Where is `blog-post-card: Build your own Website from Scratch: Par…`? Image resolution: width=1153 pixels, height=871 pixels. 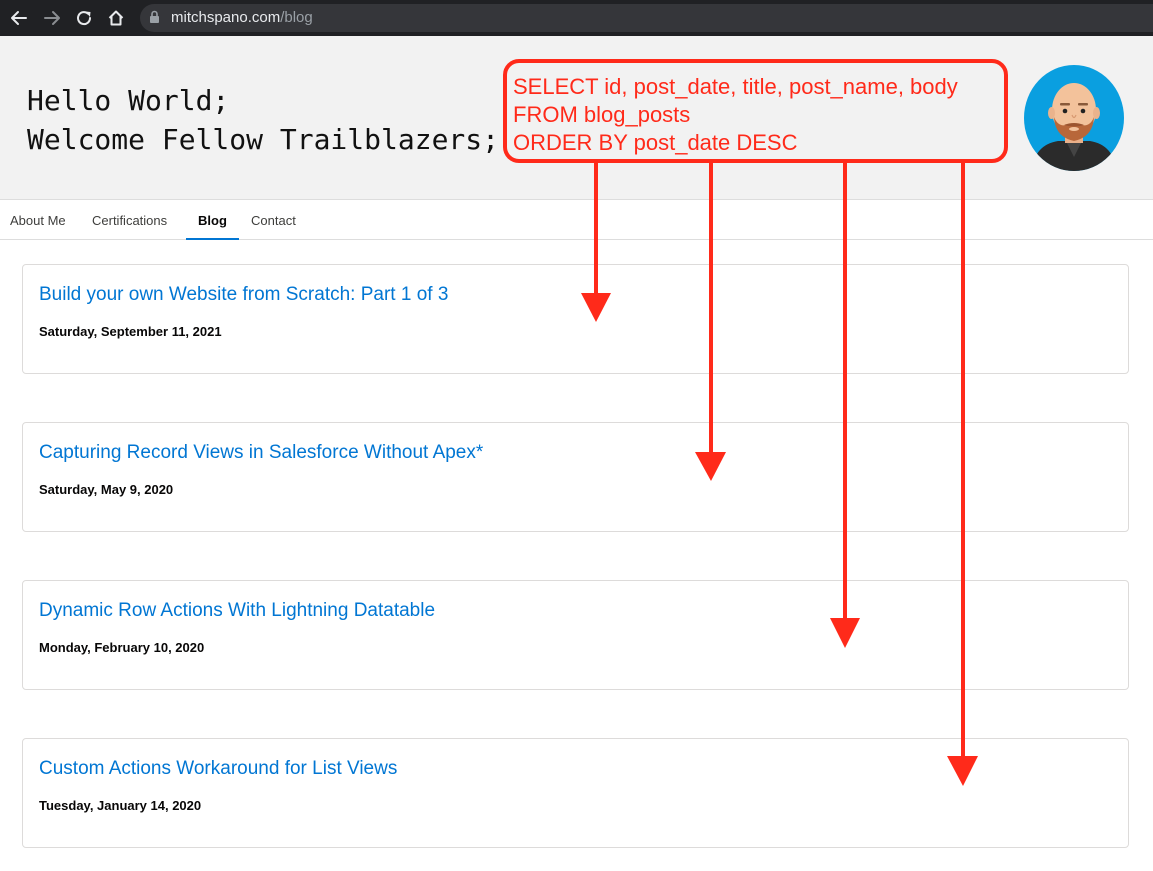
blog-post-card: Build your own Website from Scratch: Par… is located at coordinates (575, 319).